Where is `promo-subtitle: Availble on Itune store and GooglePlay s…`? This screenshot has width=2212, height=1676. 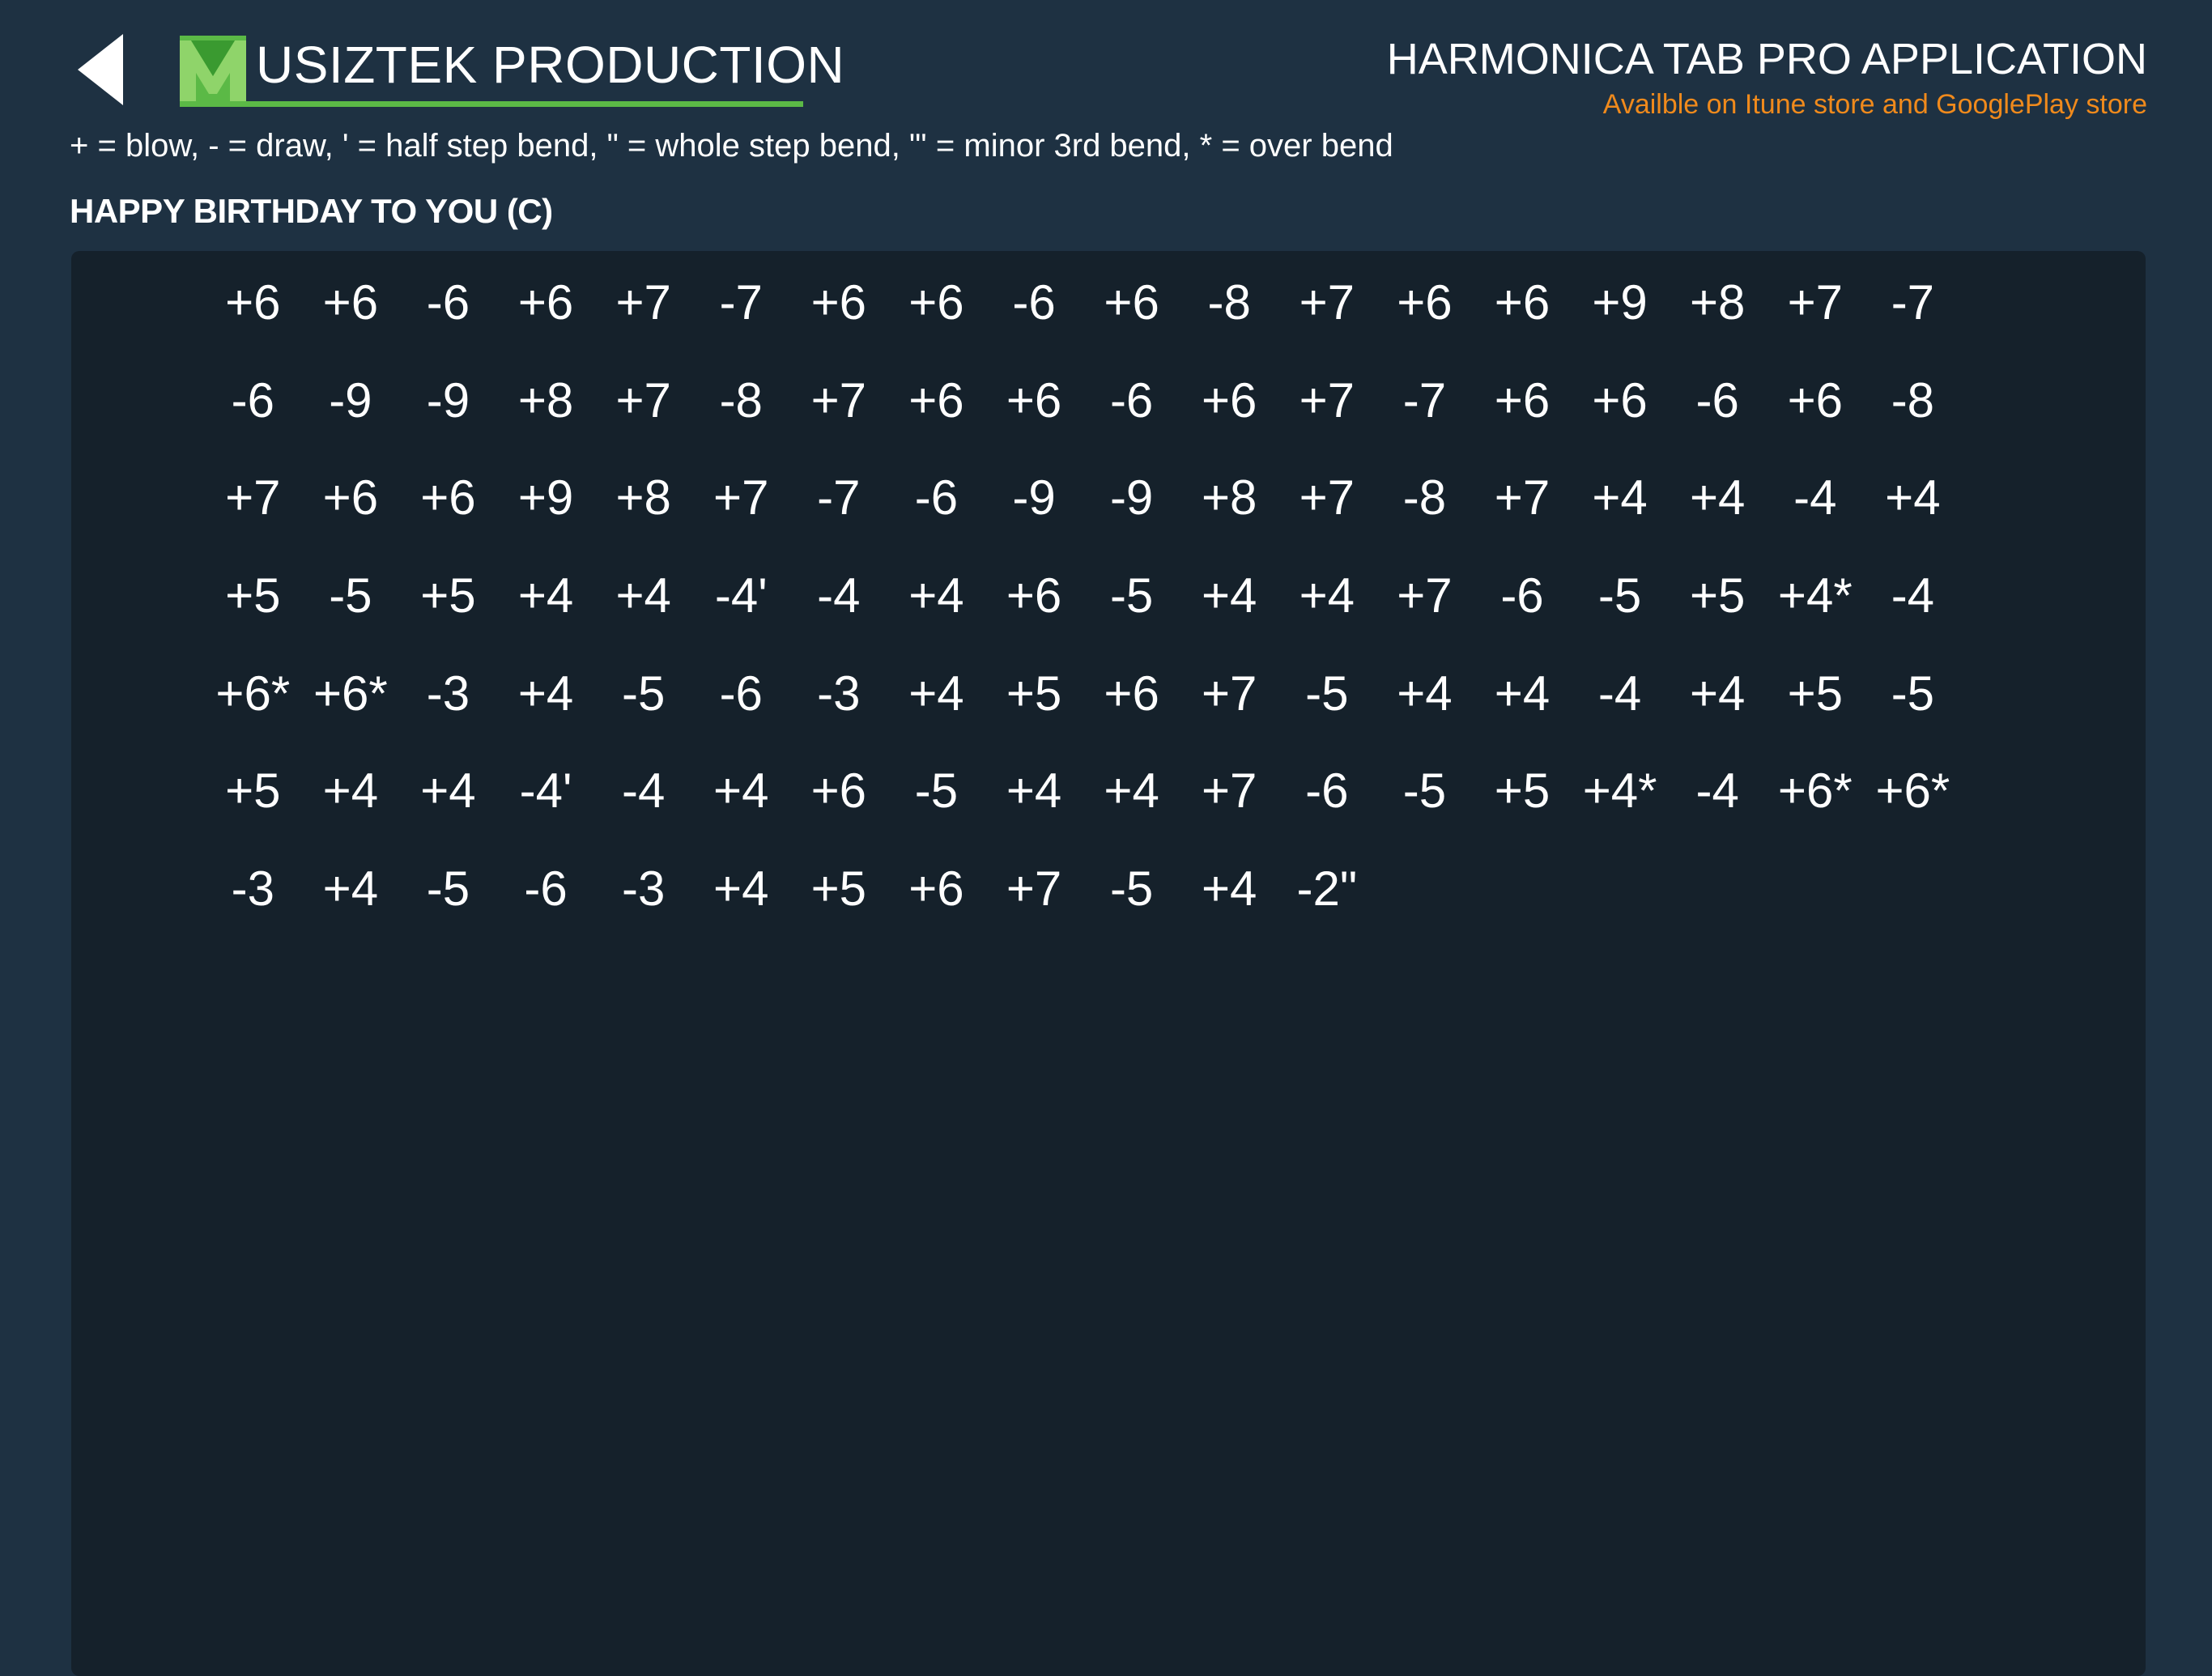
promo-subtitle: Availble on Itune store and GooglePlay s… is located at coordinates (1875, 104).